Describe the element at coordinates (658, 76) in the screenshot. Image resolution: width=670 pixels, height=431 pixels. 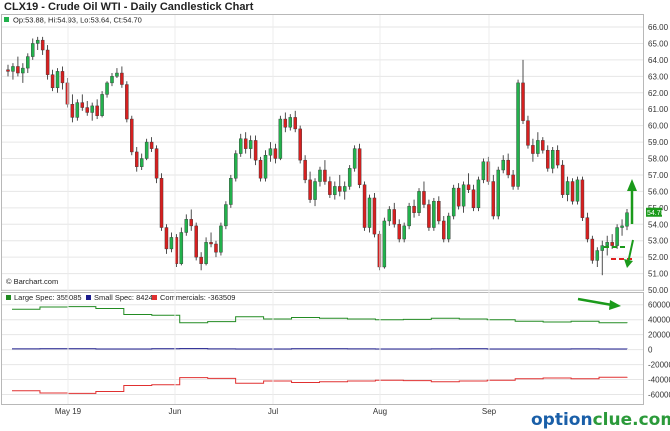
I see `price-tick-label: 63.00` at that location.